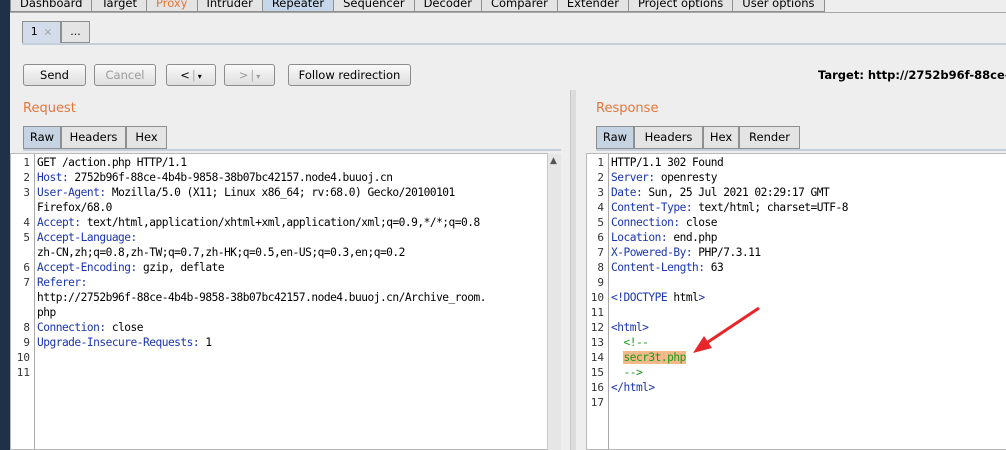 The width and height of the screenshot is (1006, 450). I want to click on header-value: openresty, so click(686, 177).